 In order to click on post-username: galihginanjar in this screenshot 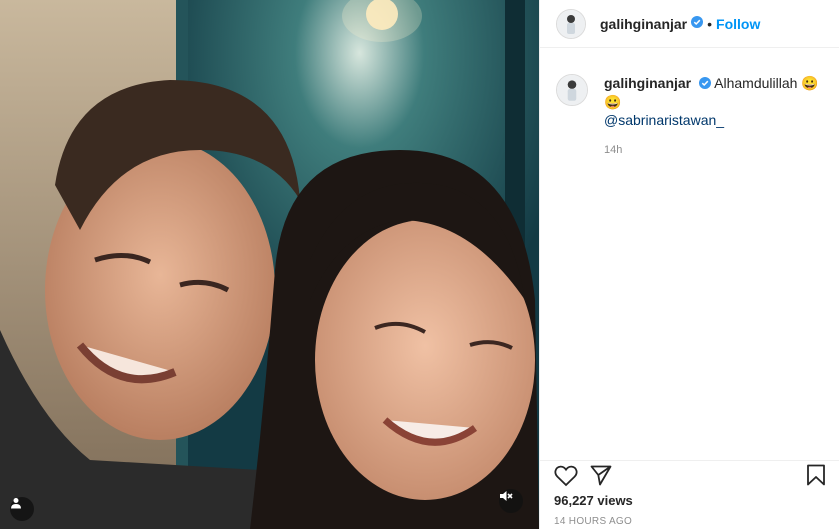, I will do `click(643, 24)`.